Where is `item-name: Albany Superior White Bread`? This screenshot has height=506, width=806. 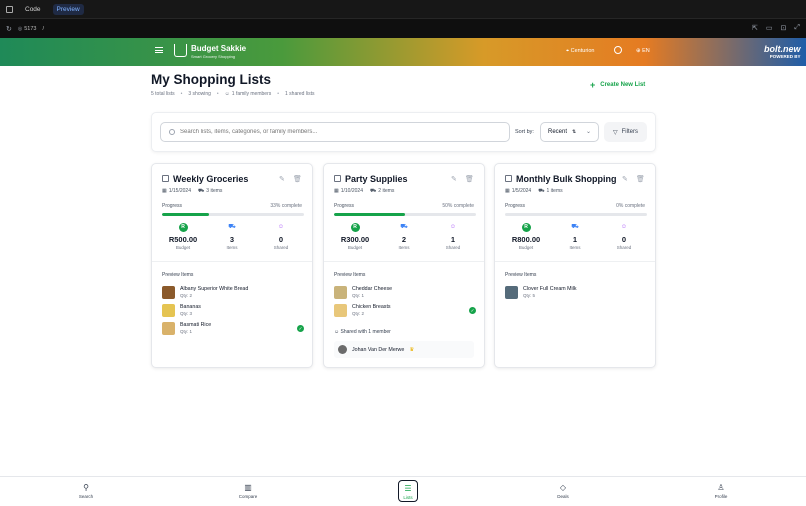
item-name: Albany Superior White Bread is located at coordinates (214, 289).